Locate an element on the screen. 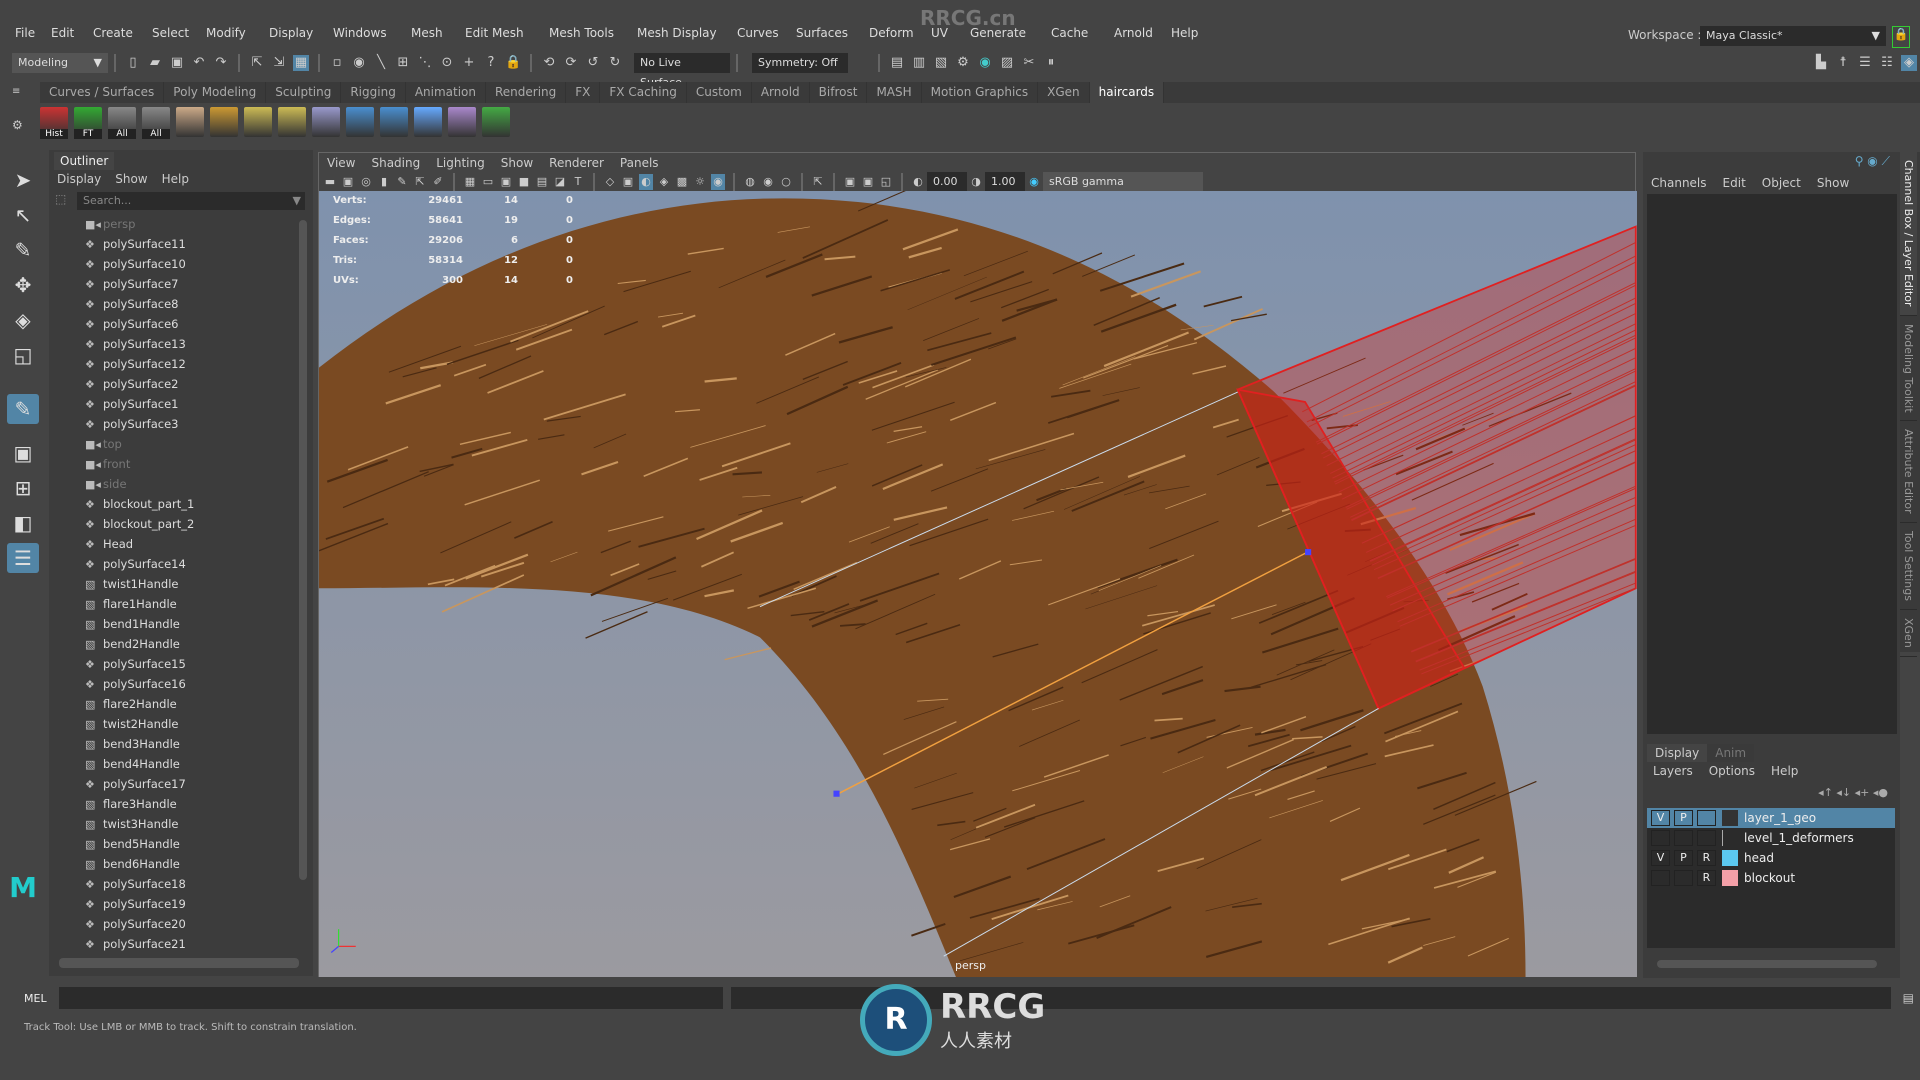  rotate-tool-icon: ◈ is located at coordinates (23, 320).